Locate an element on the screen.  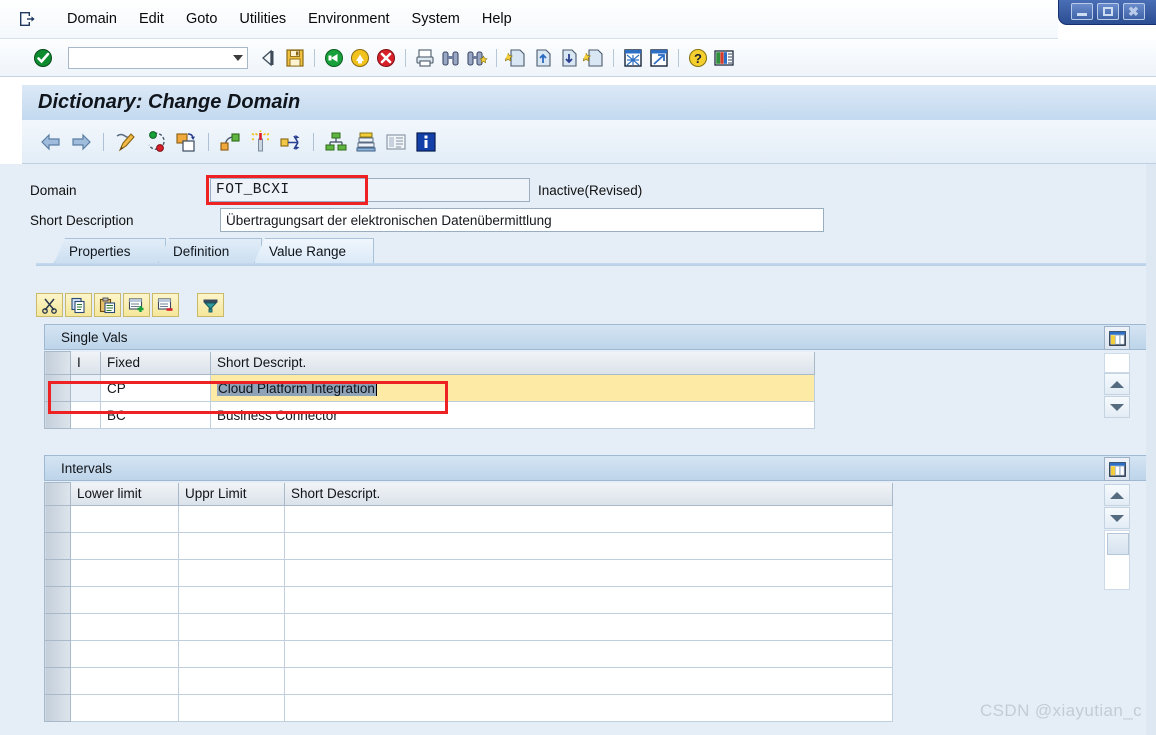
display-change-icon is located at coordinates (126, 142).